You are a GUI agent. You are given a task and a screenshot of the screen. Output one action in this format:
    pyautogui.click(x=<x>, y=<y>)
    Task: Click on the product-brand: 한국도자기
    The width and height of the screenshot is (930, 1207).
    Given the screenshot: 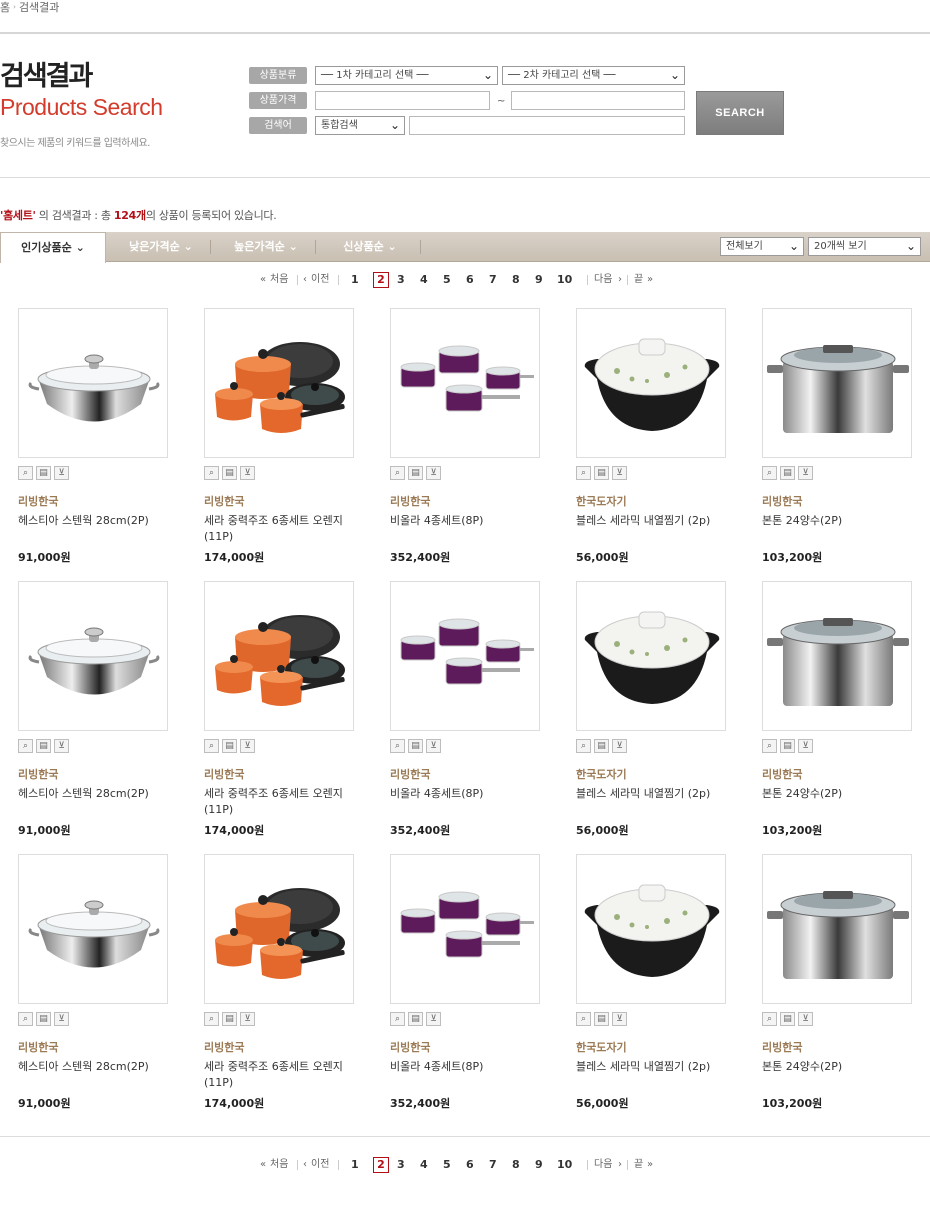 What is the action you would take?
    pyautogui.click(x=601, y=774)
    